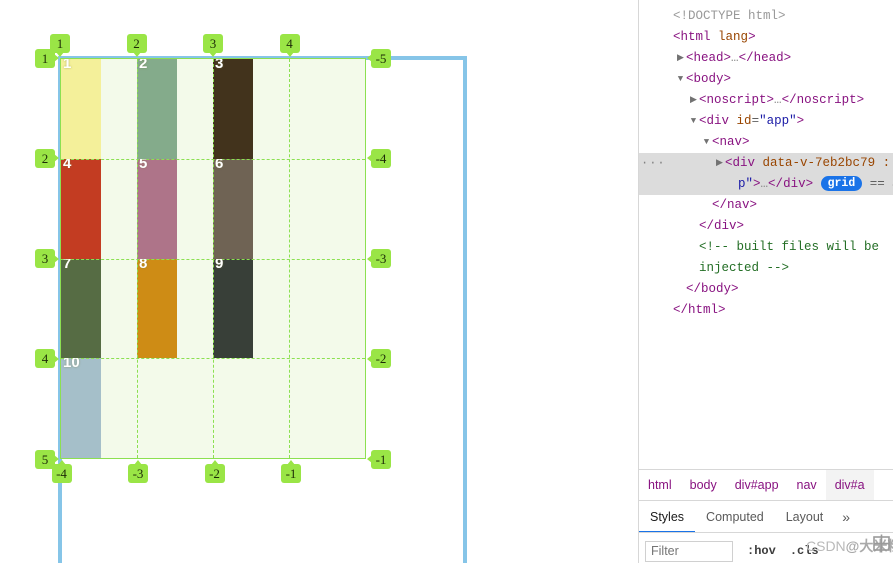  What do you see at coordinates (766, 205) in the screenshot?
I see `dom-tree-line: </nav>` at bounding box center [766, 205].